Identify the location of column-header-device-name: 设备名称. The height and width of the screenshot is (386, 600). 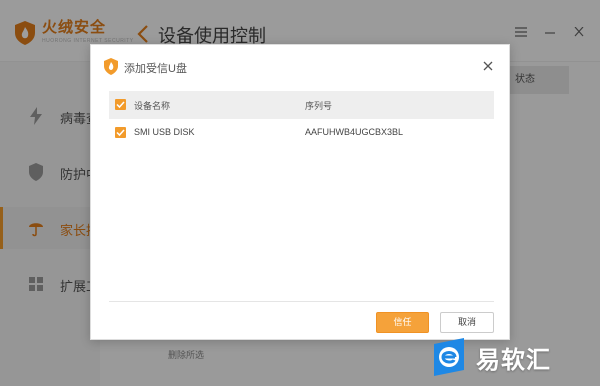
(152, 106).